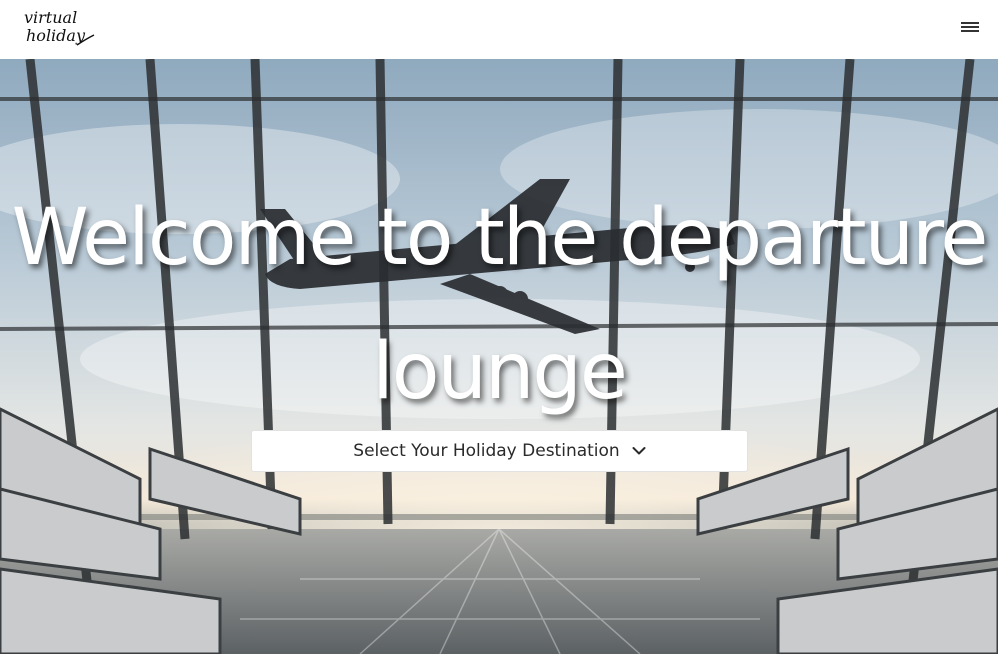 The width and height of the screenshot is (998, 654). Describe the element at coordinates (499, 29) in the screenshot. I see `site-header: virtual holiday` at that location.